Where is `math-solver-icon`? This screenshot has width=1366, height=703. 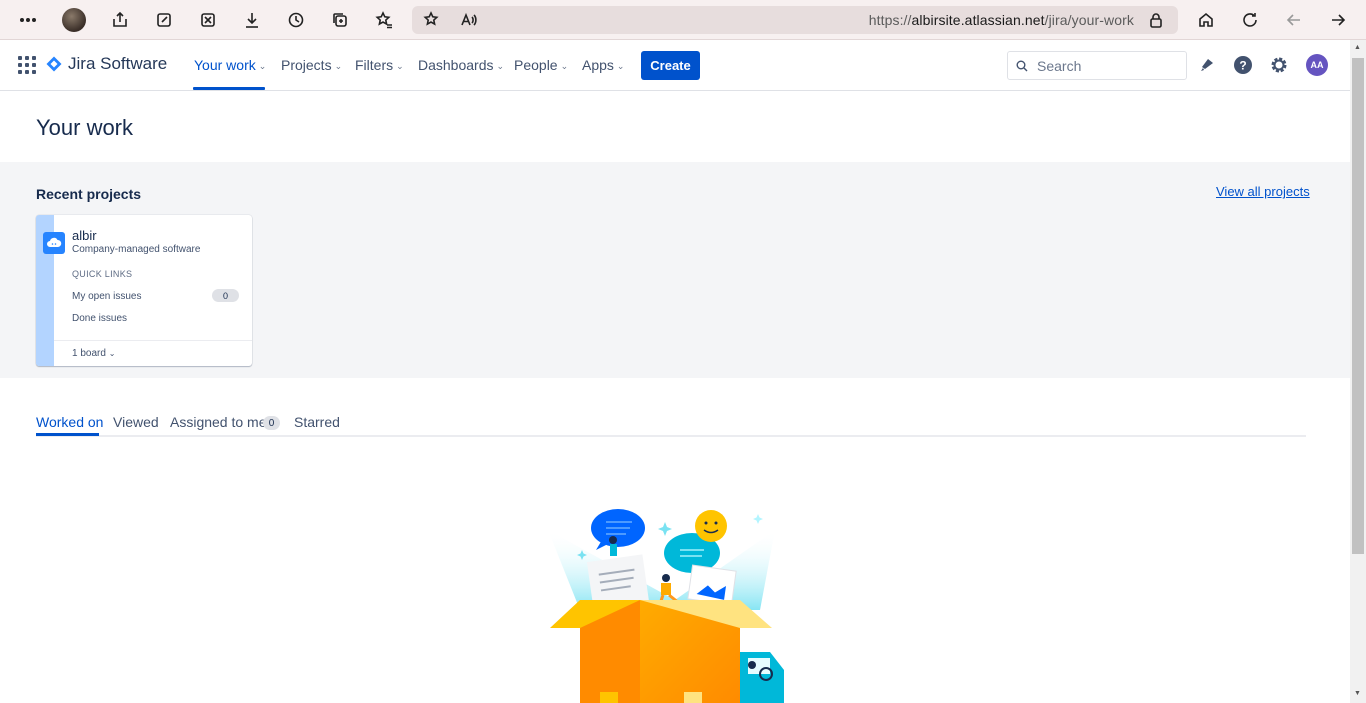 math-solver-icon is located at coordinates (208, 20).